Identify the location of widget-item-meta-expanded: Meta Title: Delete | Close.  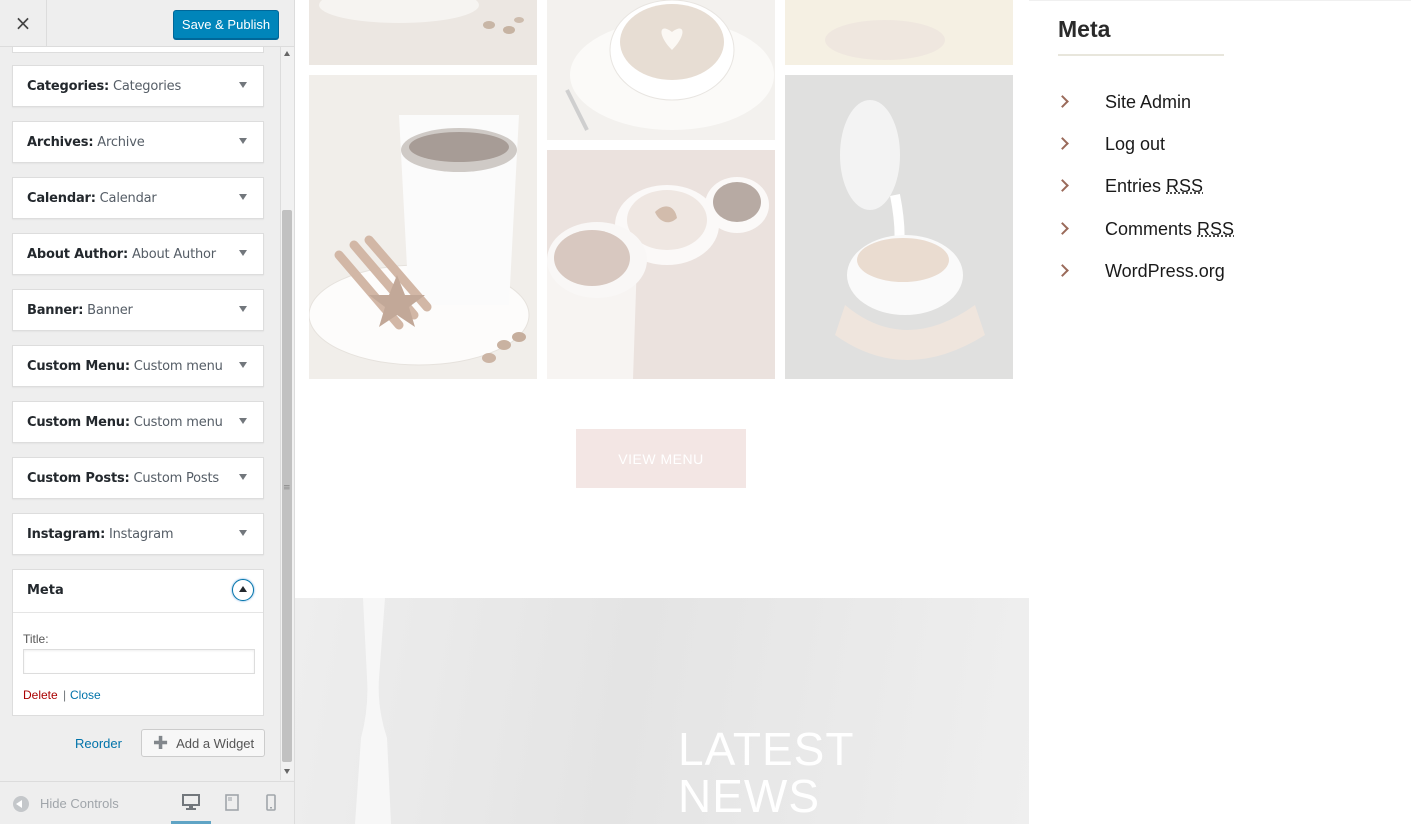
(138, 642).